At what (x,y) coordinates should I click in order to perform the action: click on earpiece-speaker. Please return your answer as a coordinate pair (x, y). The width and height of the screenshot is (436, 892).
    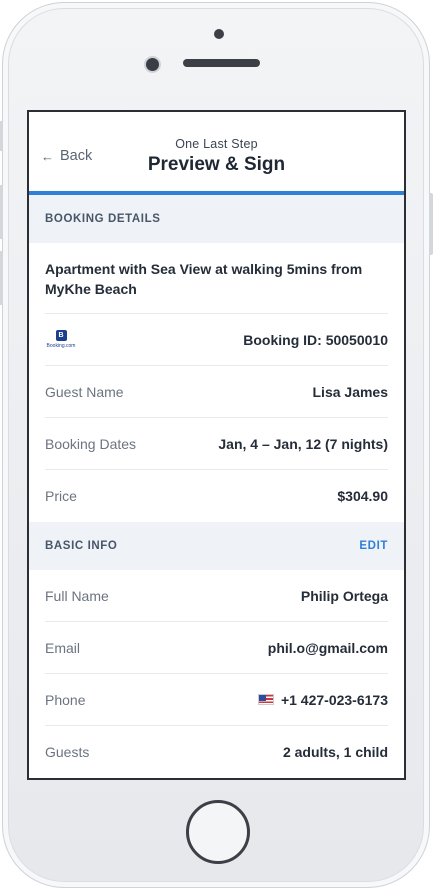
    Looking at the image, I should click on (221, 63).